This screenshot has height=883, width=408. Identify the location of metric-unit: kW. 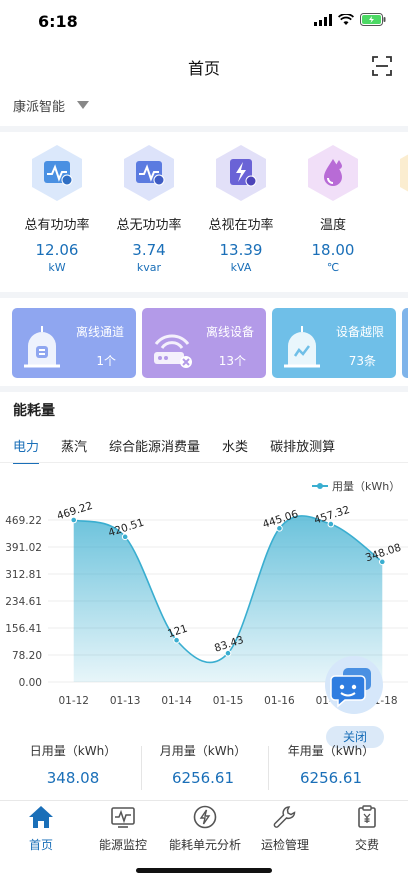
(57, 267).